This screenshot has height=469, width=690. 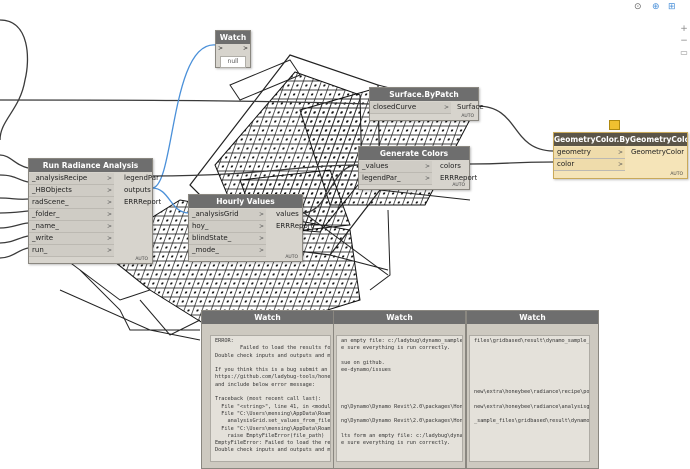 What do you see at coordinates (589, 153) in the screenshot?
I see `input-port-geometry: geometry >` at bounding box center [589, 153].